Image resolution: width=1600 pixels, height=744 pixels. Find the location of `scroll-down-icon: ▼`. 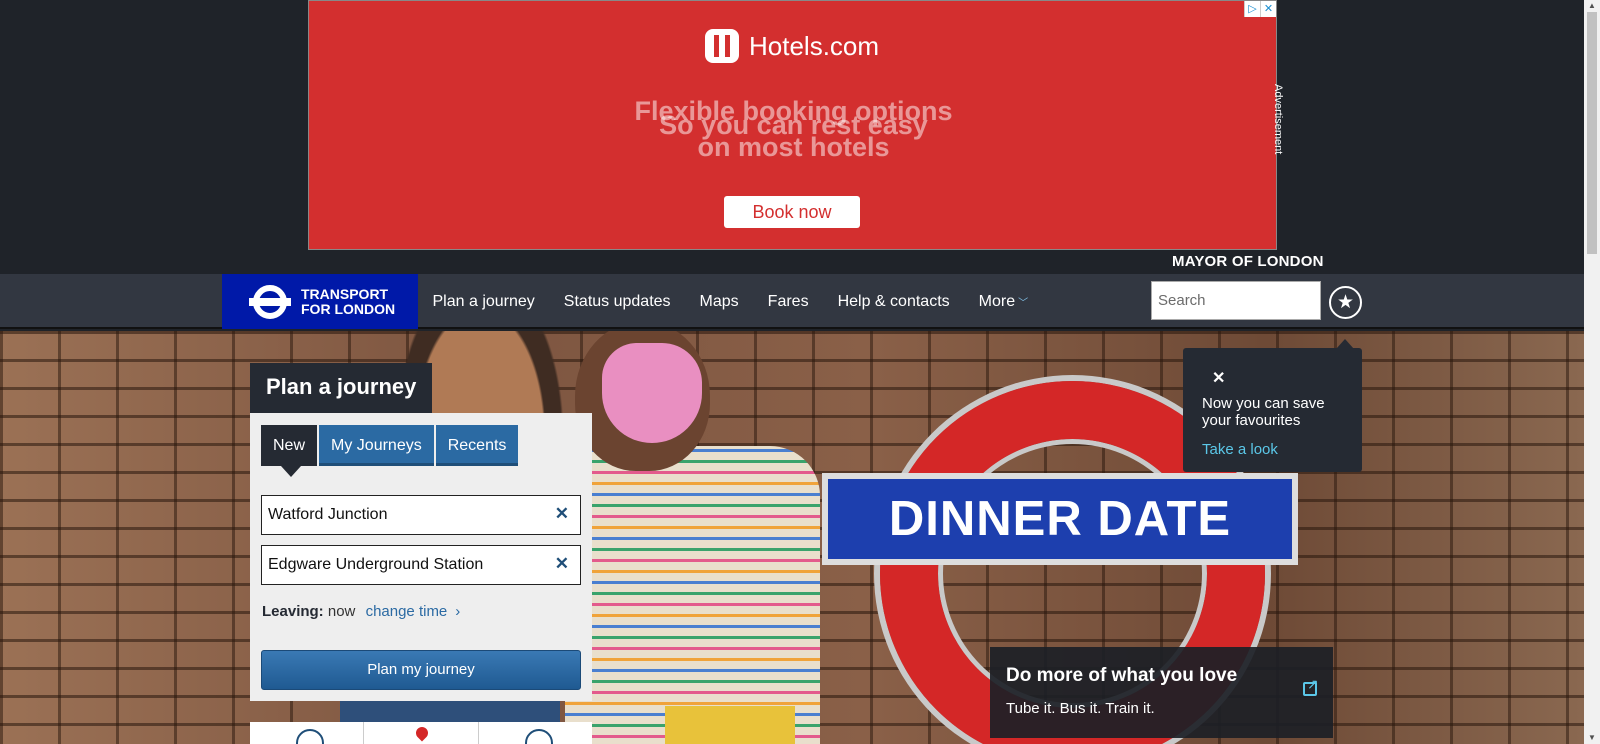

scroll-down-icon: ▼ is located at coordinates (1592, 738).